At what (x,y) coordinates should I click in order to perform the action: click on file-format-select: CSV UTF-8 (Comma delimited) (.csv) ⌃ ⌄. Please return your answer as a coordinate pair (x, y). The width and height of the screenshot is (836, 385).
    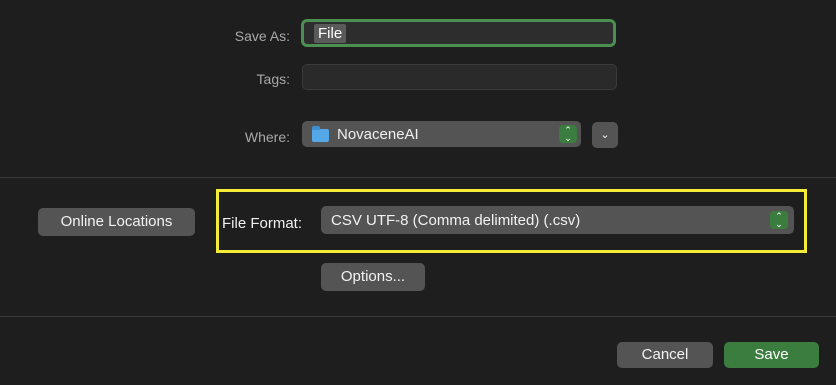
    Looking at the image, I should click on (557, 220).